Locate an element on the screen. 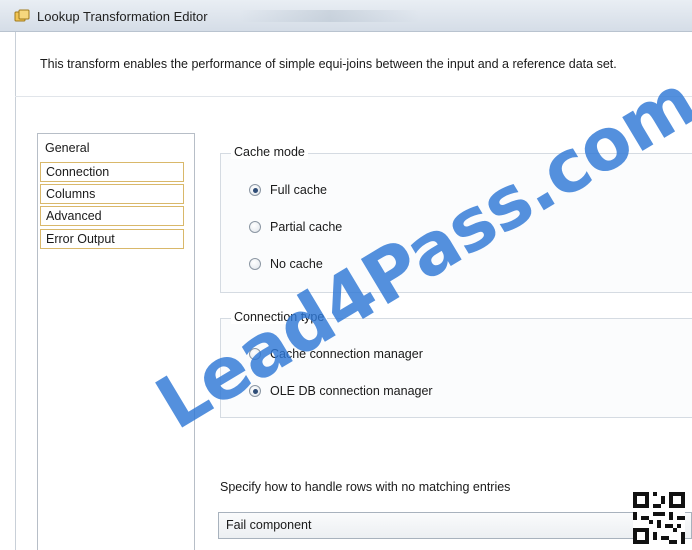 The width and height of the screenshot is (692, 550). titlebar-blur is located at coordinates (330, 16).